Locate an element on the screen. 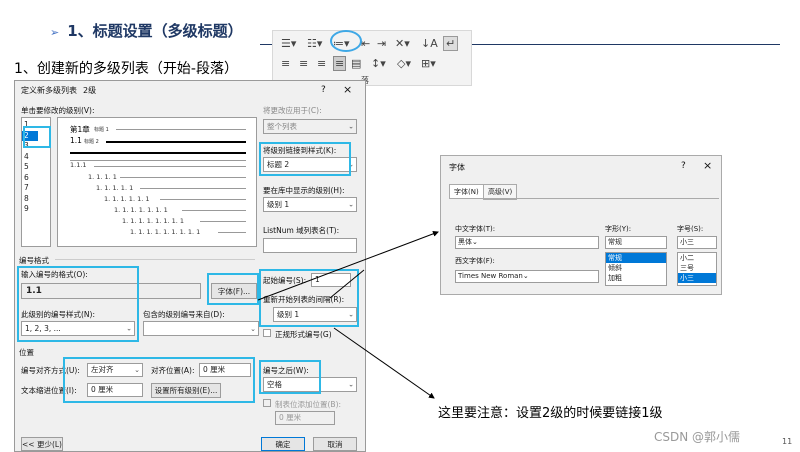 This screenshot has height=452, width=800. annotation-arrows is located at coordinates (348, 314).